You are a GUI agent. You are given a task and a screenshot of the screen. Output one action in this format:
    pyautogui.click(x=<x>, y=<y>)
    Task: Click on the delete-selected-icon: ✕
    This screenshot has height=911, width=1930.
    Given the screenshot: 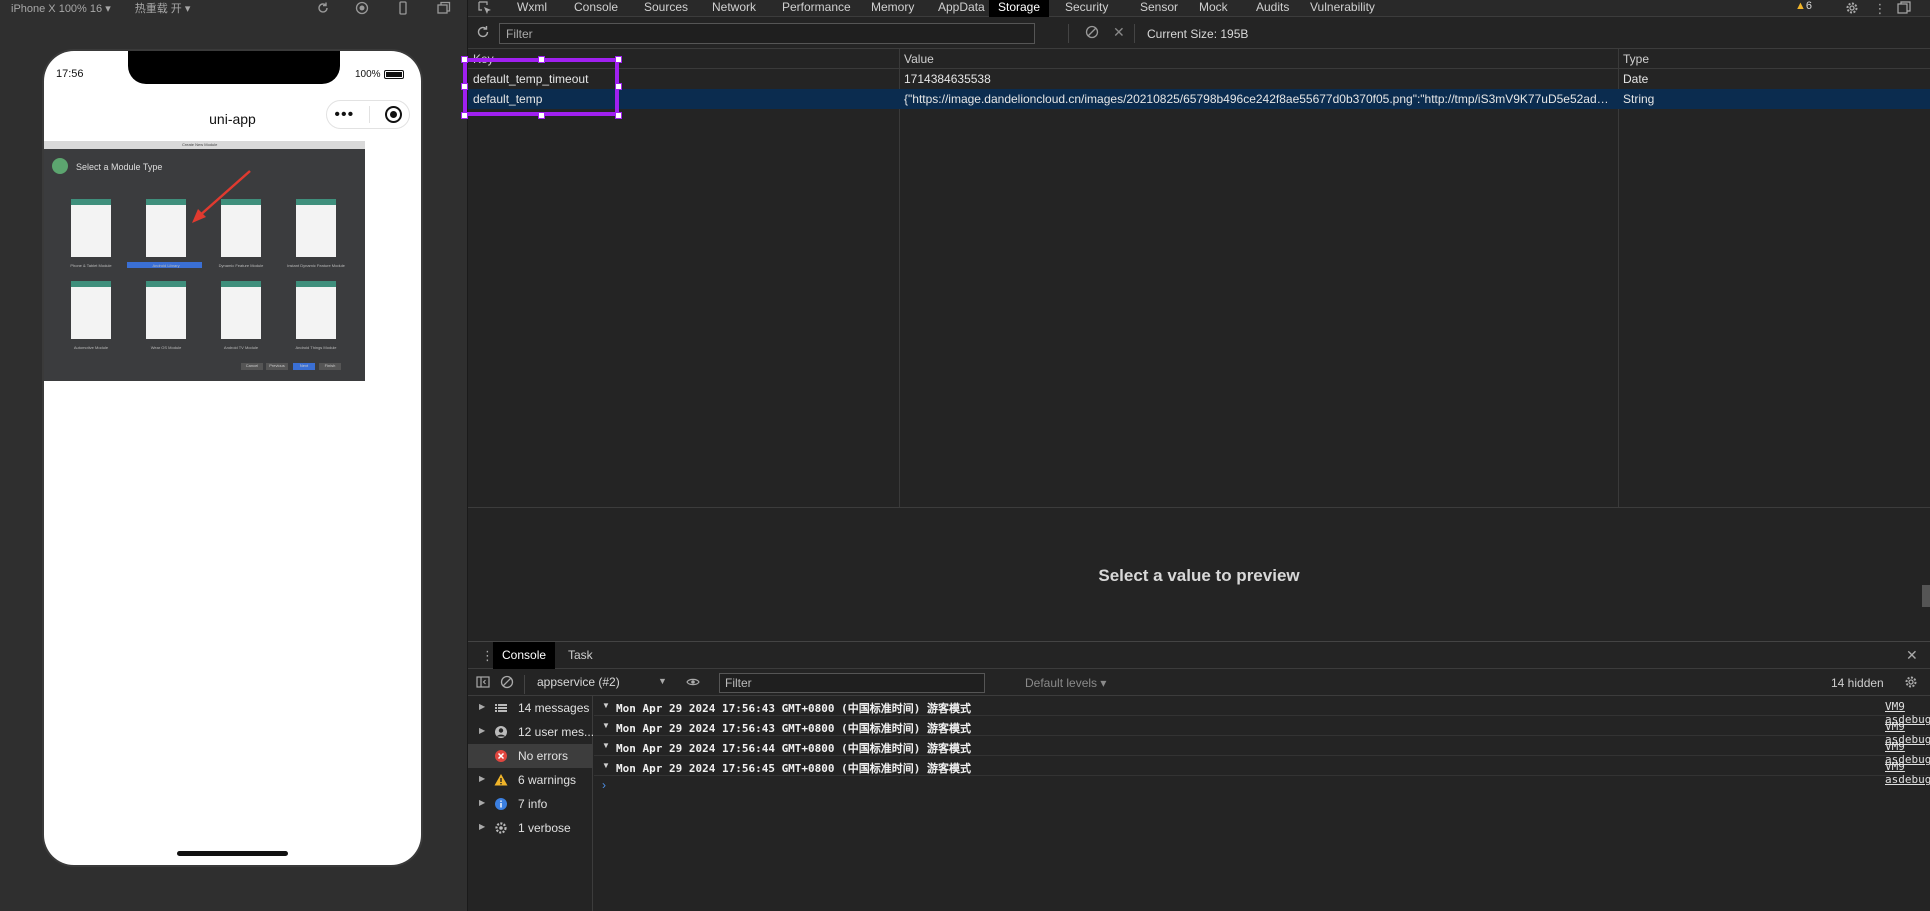 What is the action you would take?
    pyautogui.click(x=1119, y=32)
    